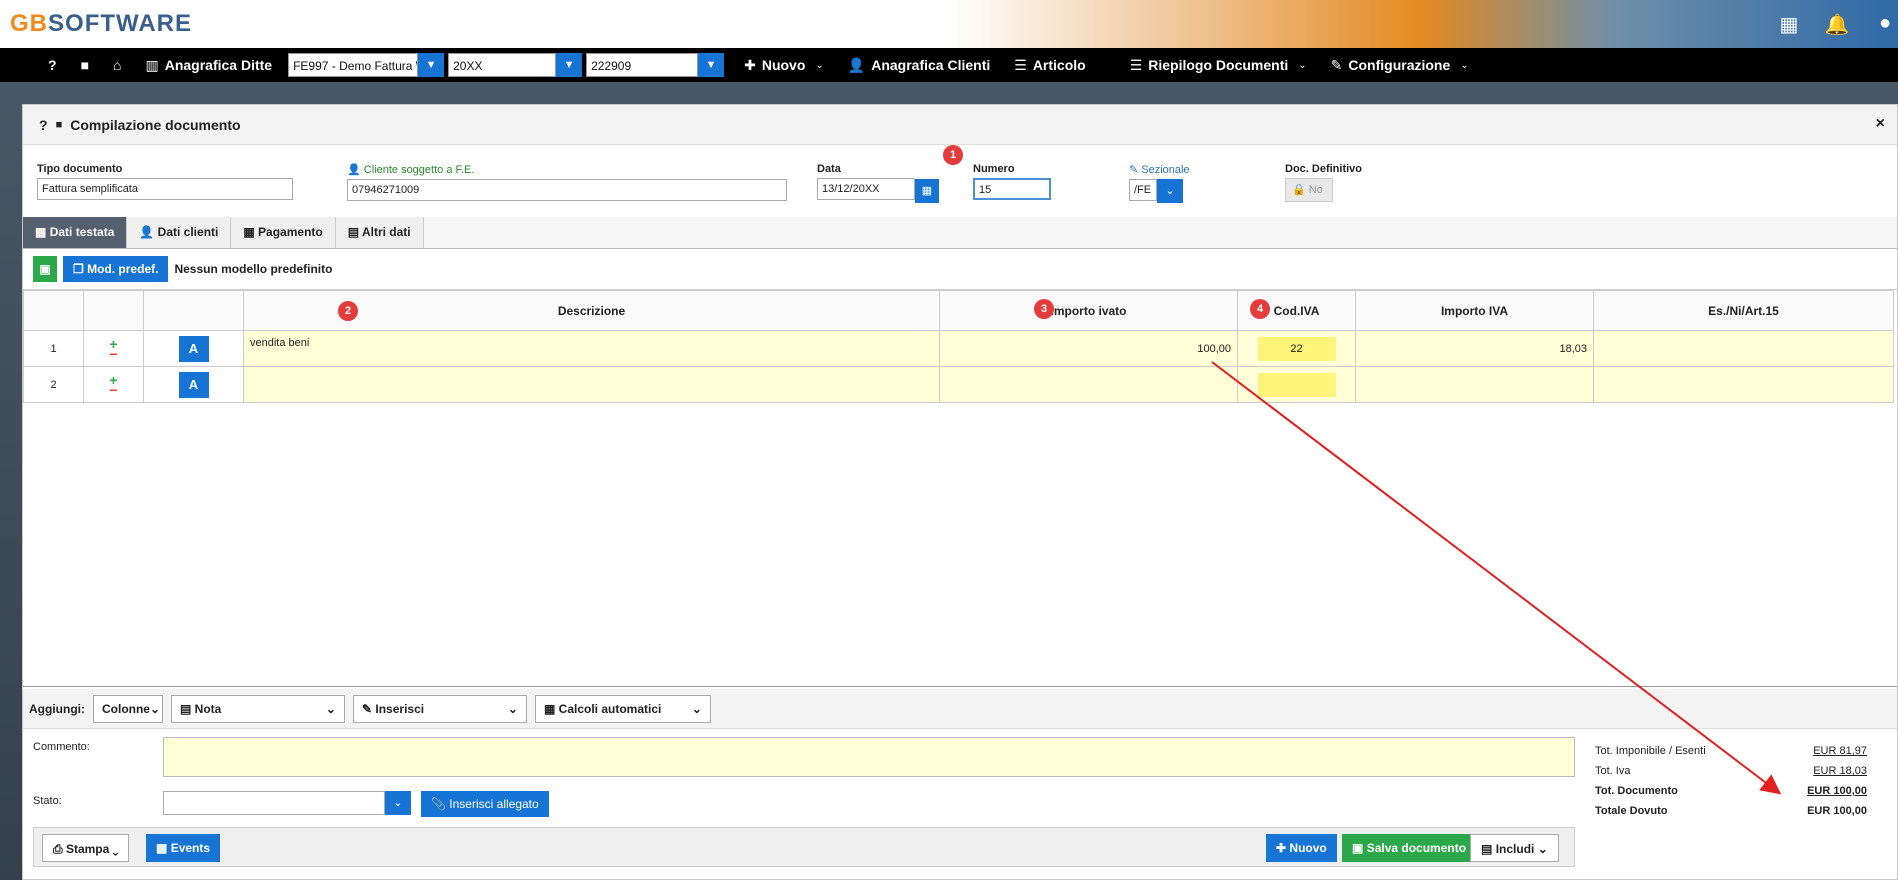 This screenshot has height=880, width=1898. Describe the element at coordinates (567, 190) in the screenshot. I see `cliente-input: 07946271009` at that location.